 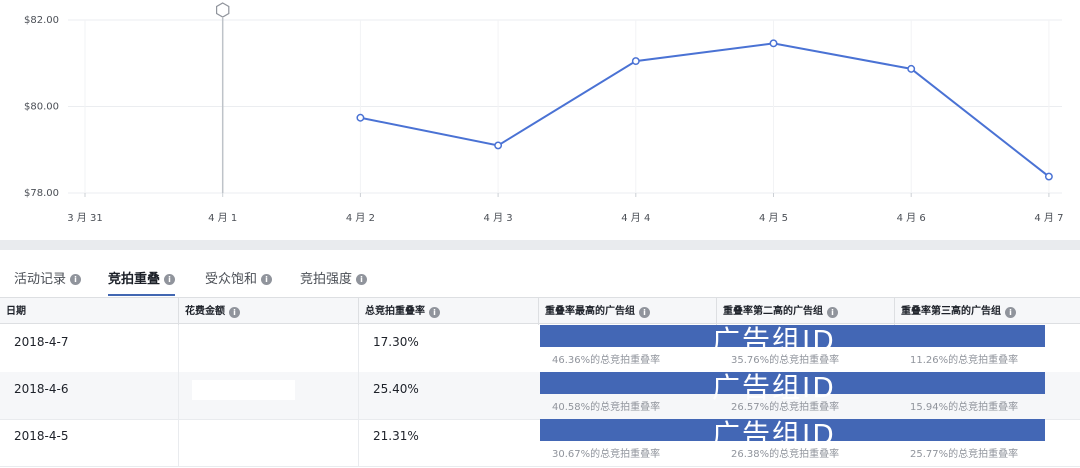 I want to click on top3-rate: 15.94%的总竞拍重叠率, so click(x=964, y=407).